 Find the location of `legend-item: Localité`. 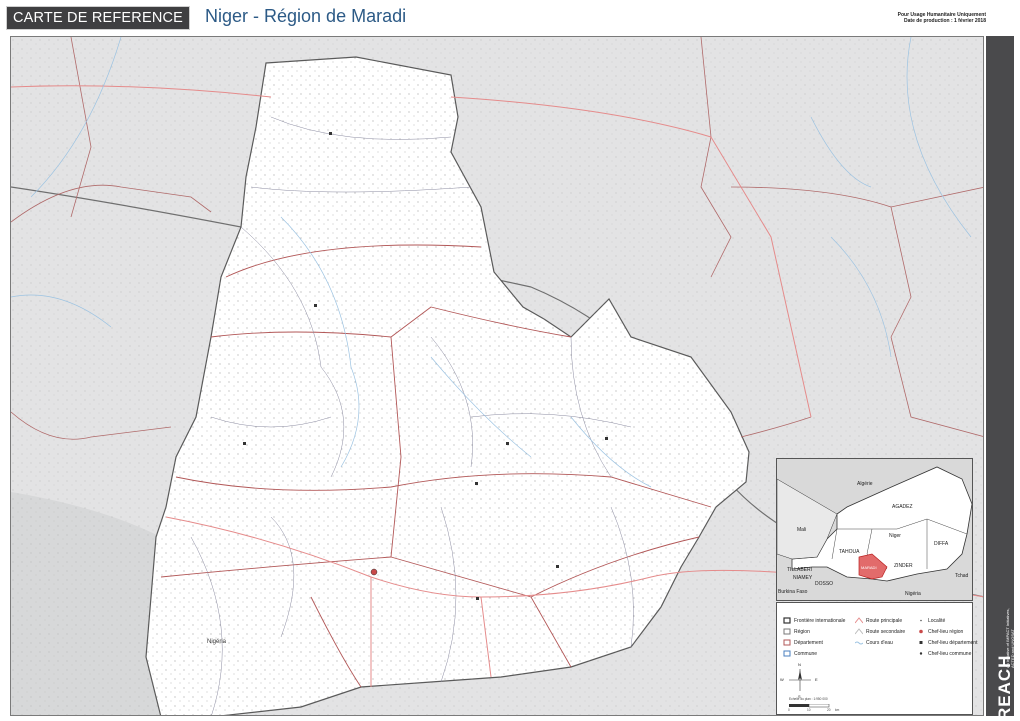

legend-item: Localité is located at coordinates (931, 620).